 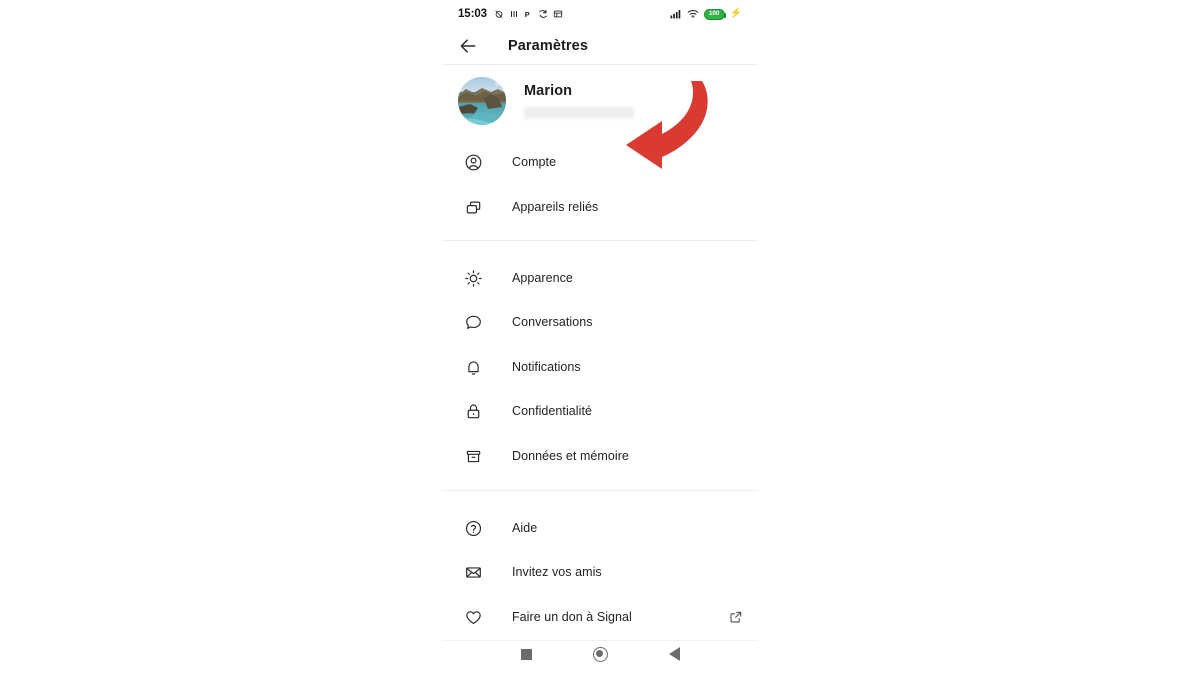 What do you see at coordinates (468, 46) in the screenshot?
I see `back-arrow-icon` at bounding box center [468, 46].